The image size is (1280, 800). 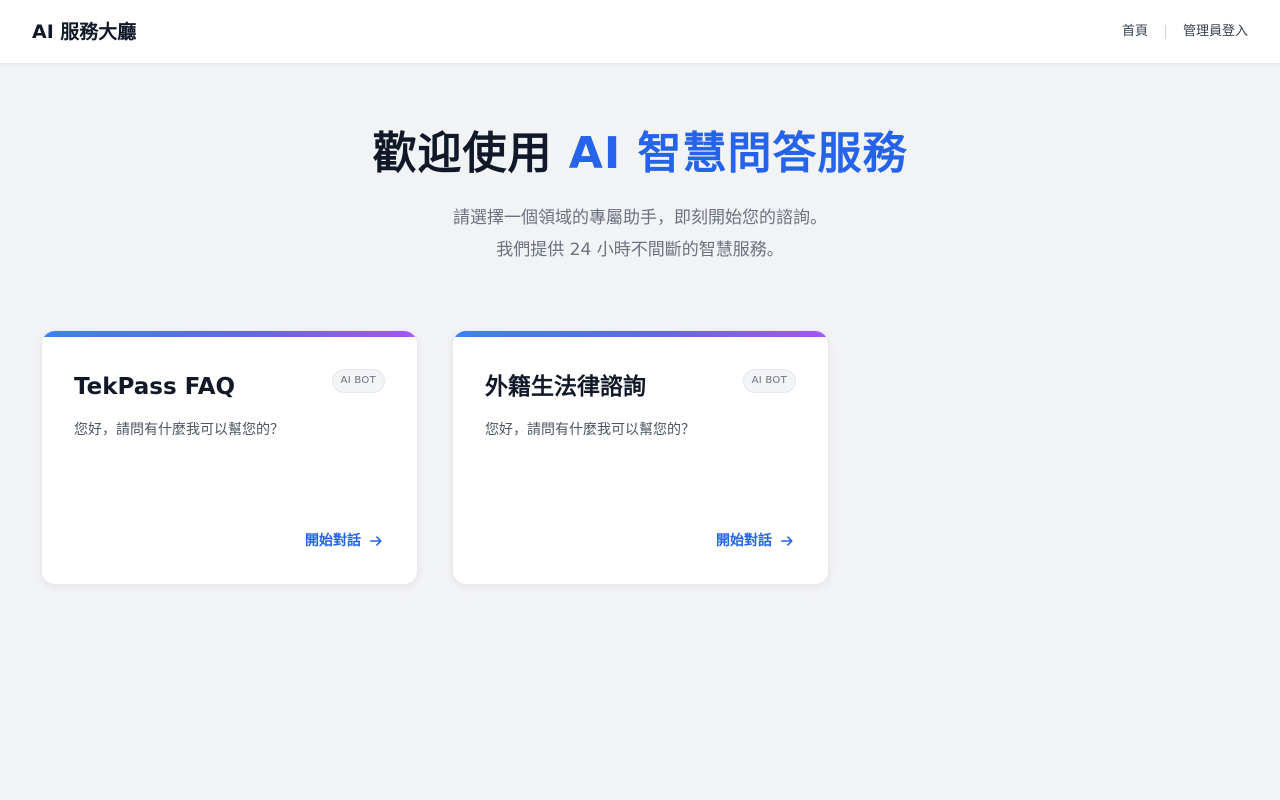 I want to click on bot-card-tekpass-faq: TekPass FAQ AI BOT 您好，請問有什麼我可以幫您的？ 開始對話, so click(x=229, y=457).